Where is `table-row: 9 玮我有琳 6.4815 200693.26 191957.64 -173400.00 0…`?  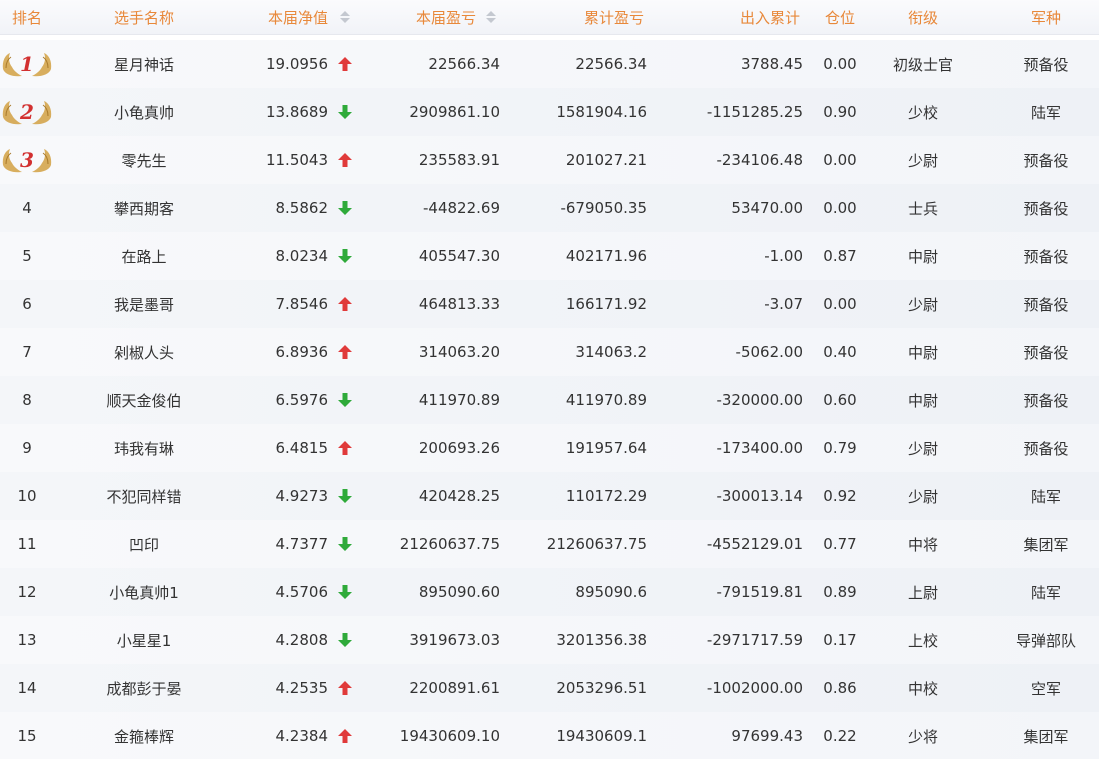
table-row: 9 玮我有琳 6.4815 200693.26 191957.64 -173400.00 0… is located at coordinates (549, 448).